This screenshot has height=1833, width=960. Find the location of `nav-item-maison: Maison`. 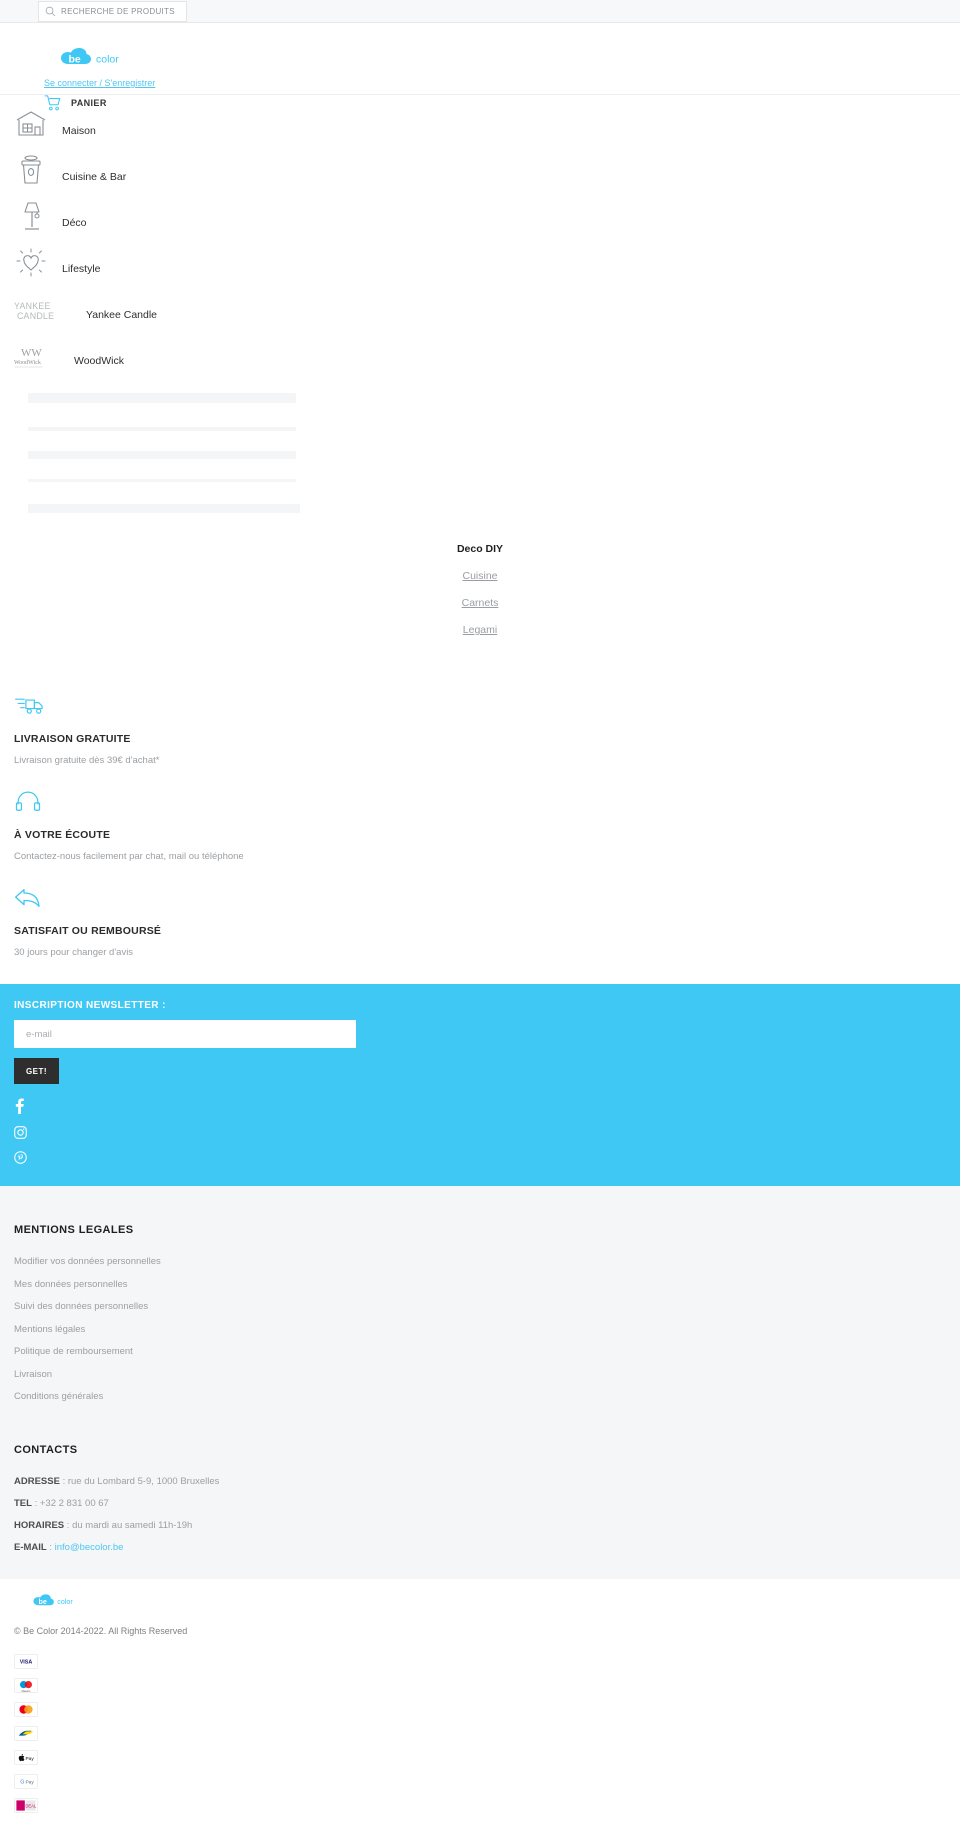

nav-item-maison: Maison is located at coordinates (480, 122).